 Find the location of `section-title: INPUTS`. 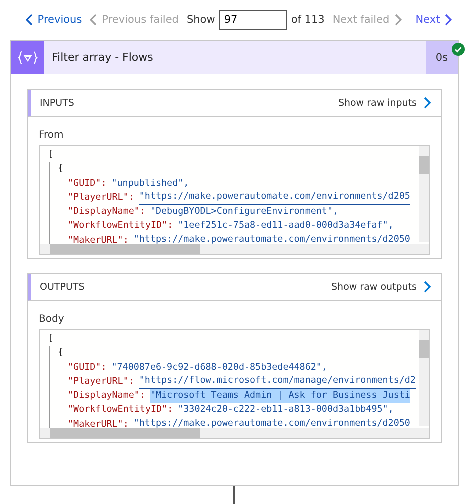

section-title: INPUTS is located at coordinates (57, 103).